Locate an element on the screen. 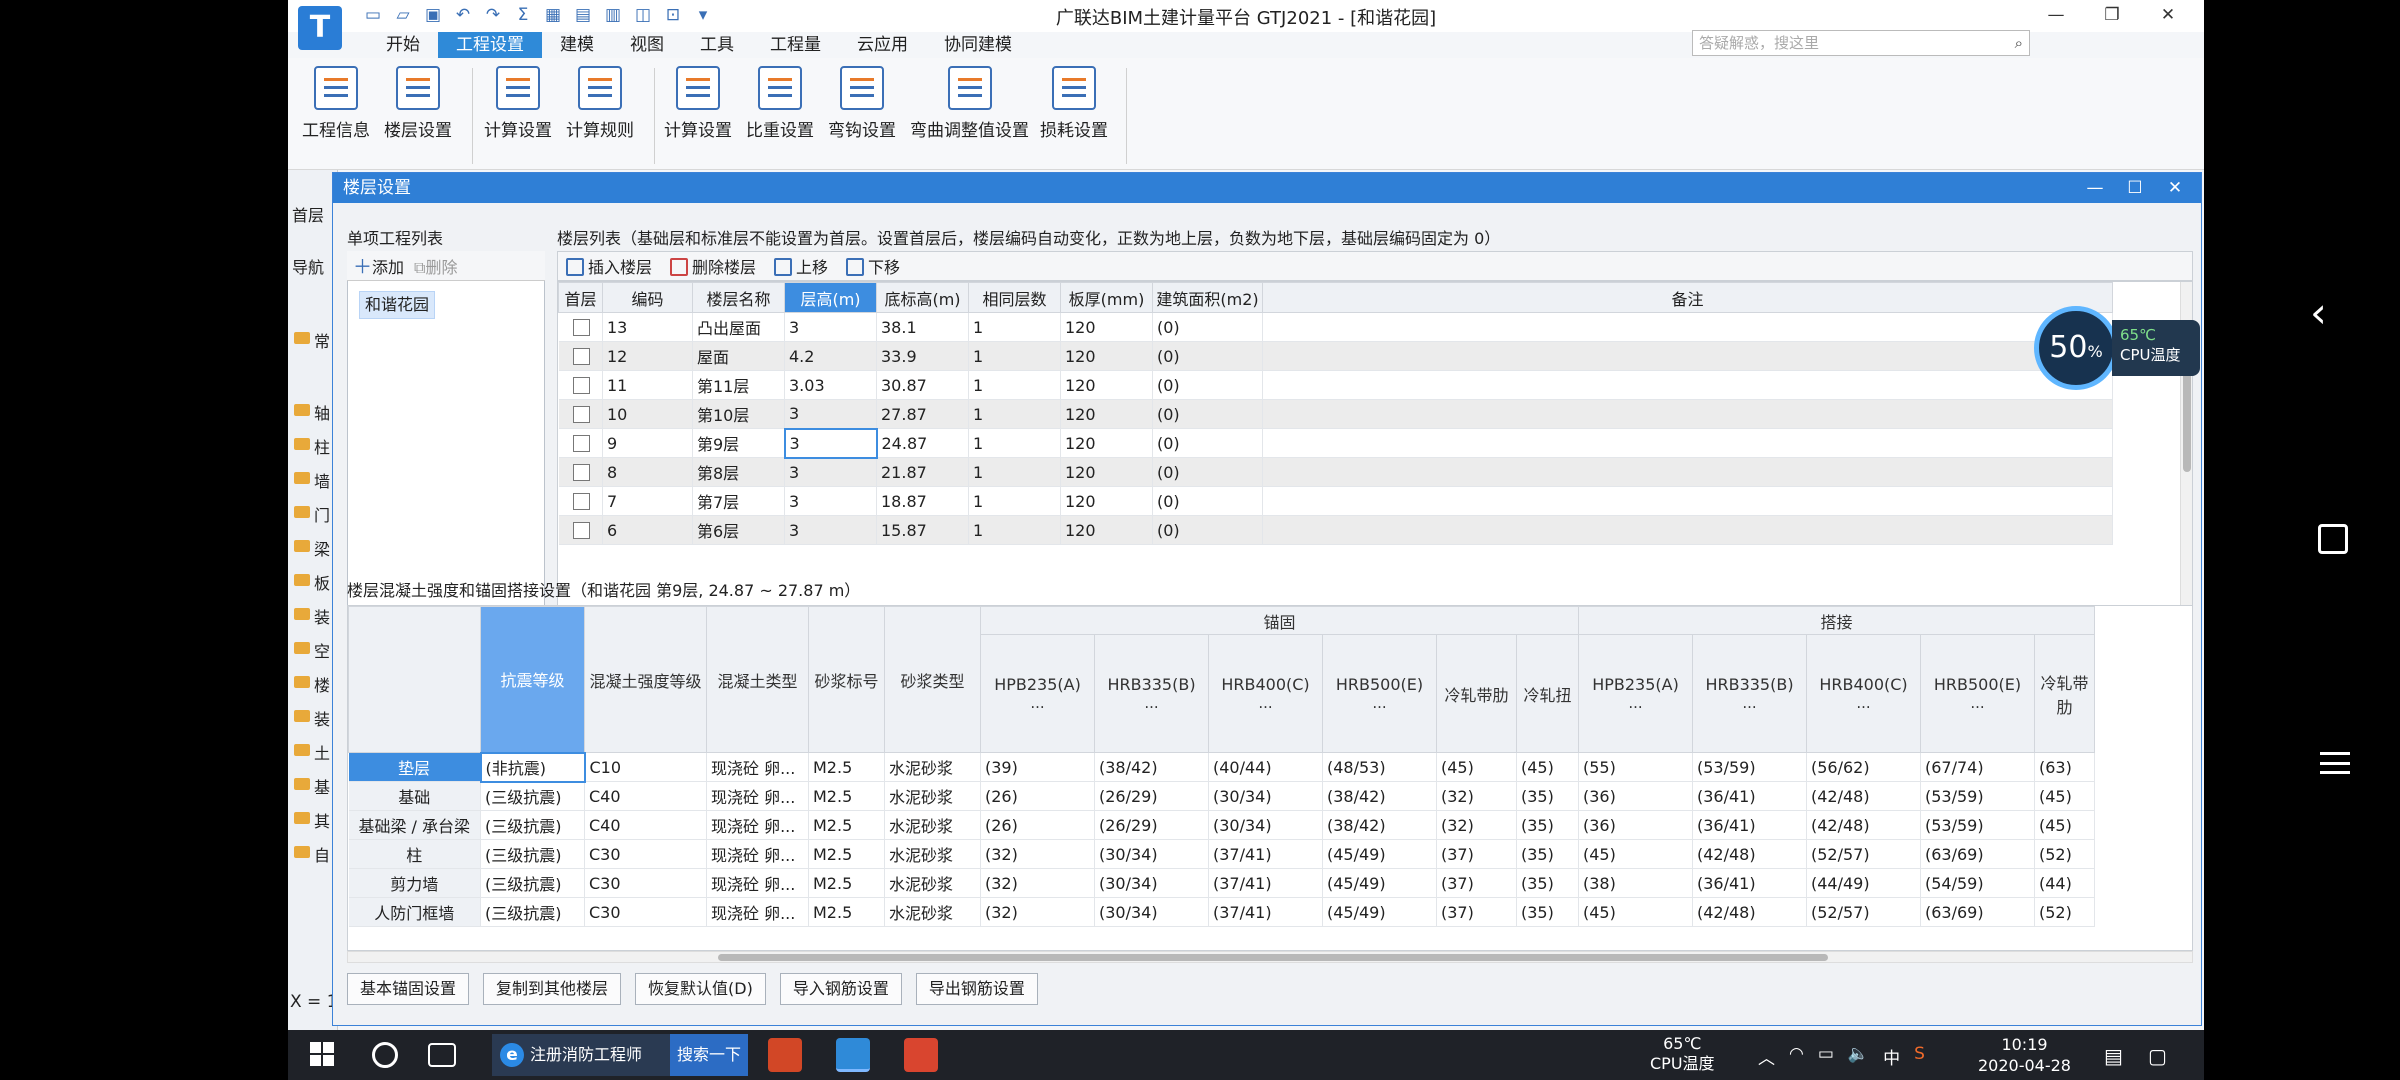  delete-button: ⧉删除 is located at coordinates (435, 266).